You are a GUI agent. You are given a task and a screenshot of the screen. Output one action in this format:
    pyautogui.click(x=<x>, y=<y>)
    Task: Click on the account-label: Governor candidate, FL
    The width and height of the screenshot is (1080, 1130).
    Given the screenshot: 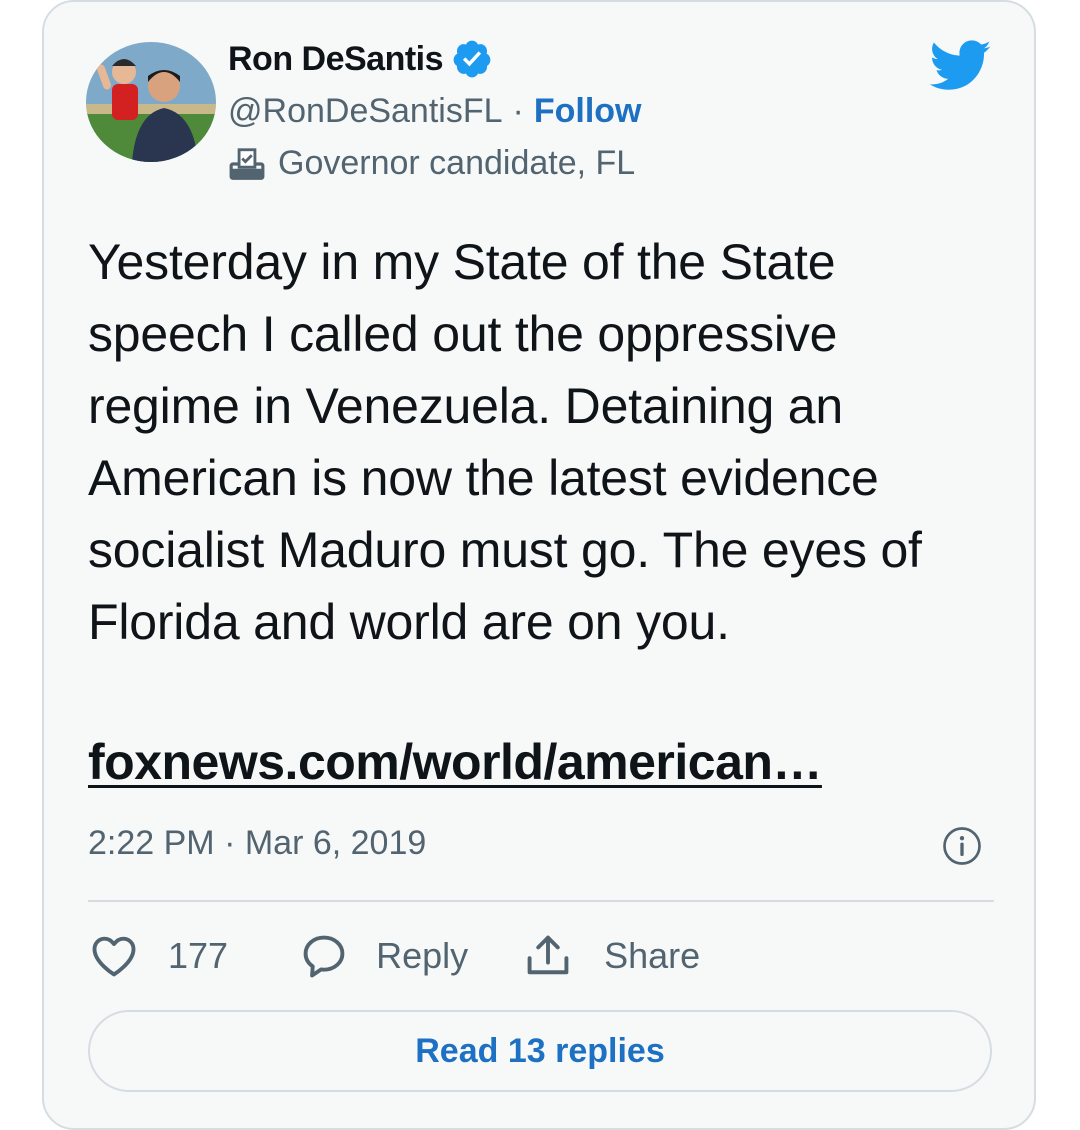 What is the action you would take?
    pyautogui.click(x=431, y=163)
    